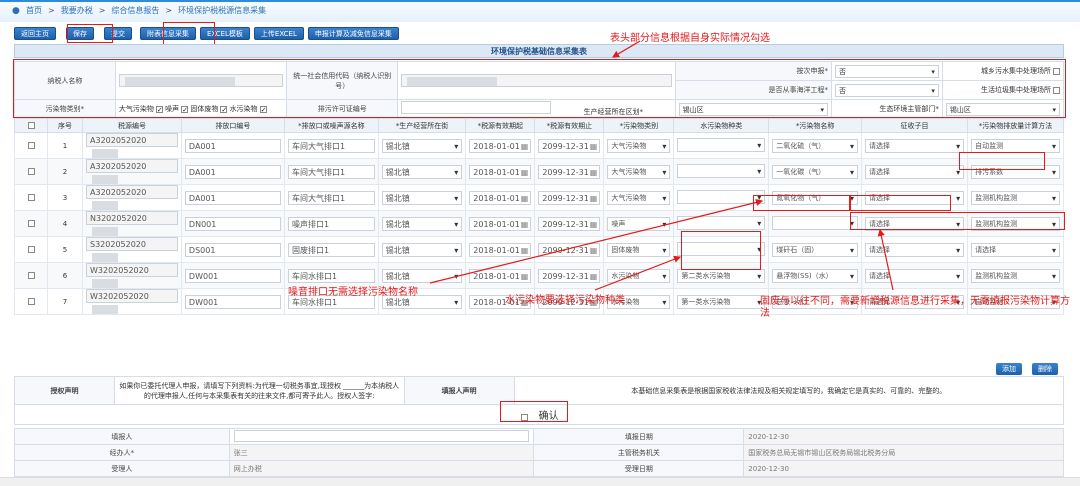 This screenshot has height=486, width=1080. What do you see at coordinates (65, 275) in the screenshot?
I see `row-no: 6` at bounding box center [65, 275].